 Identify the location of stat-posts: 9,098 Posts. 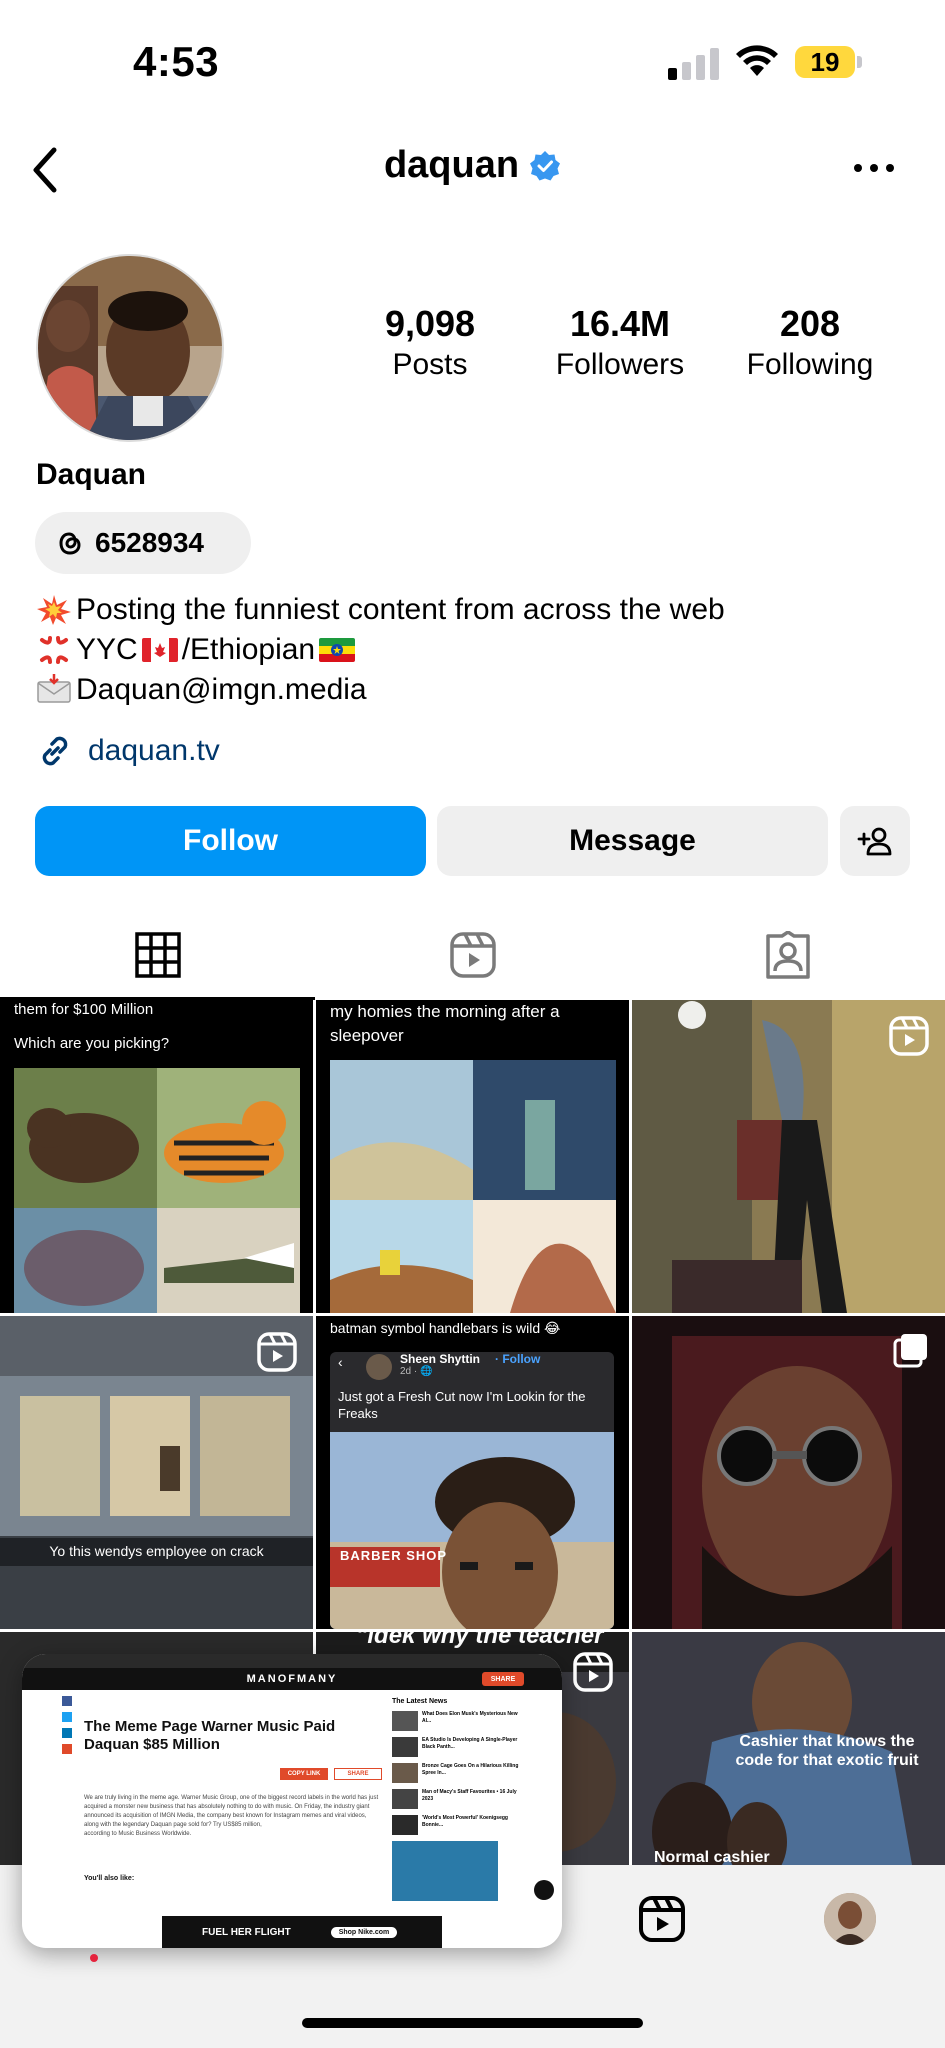
(430, 343).